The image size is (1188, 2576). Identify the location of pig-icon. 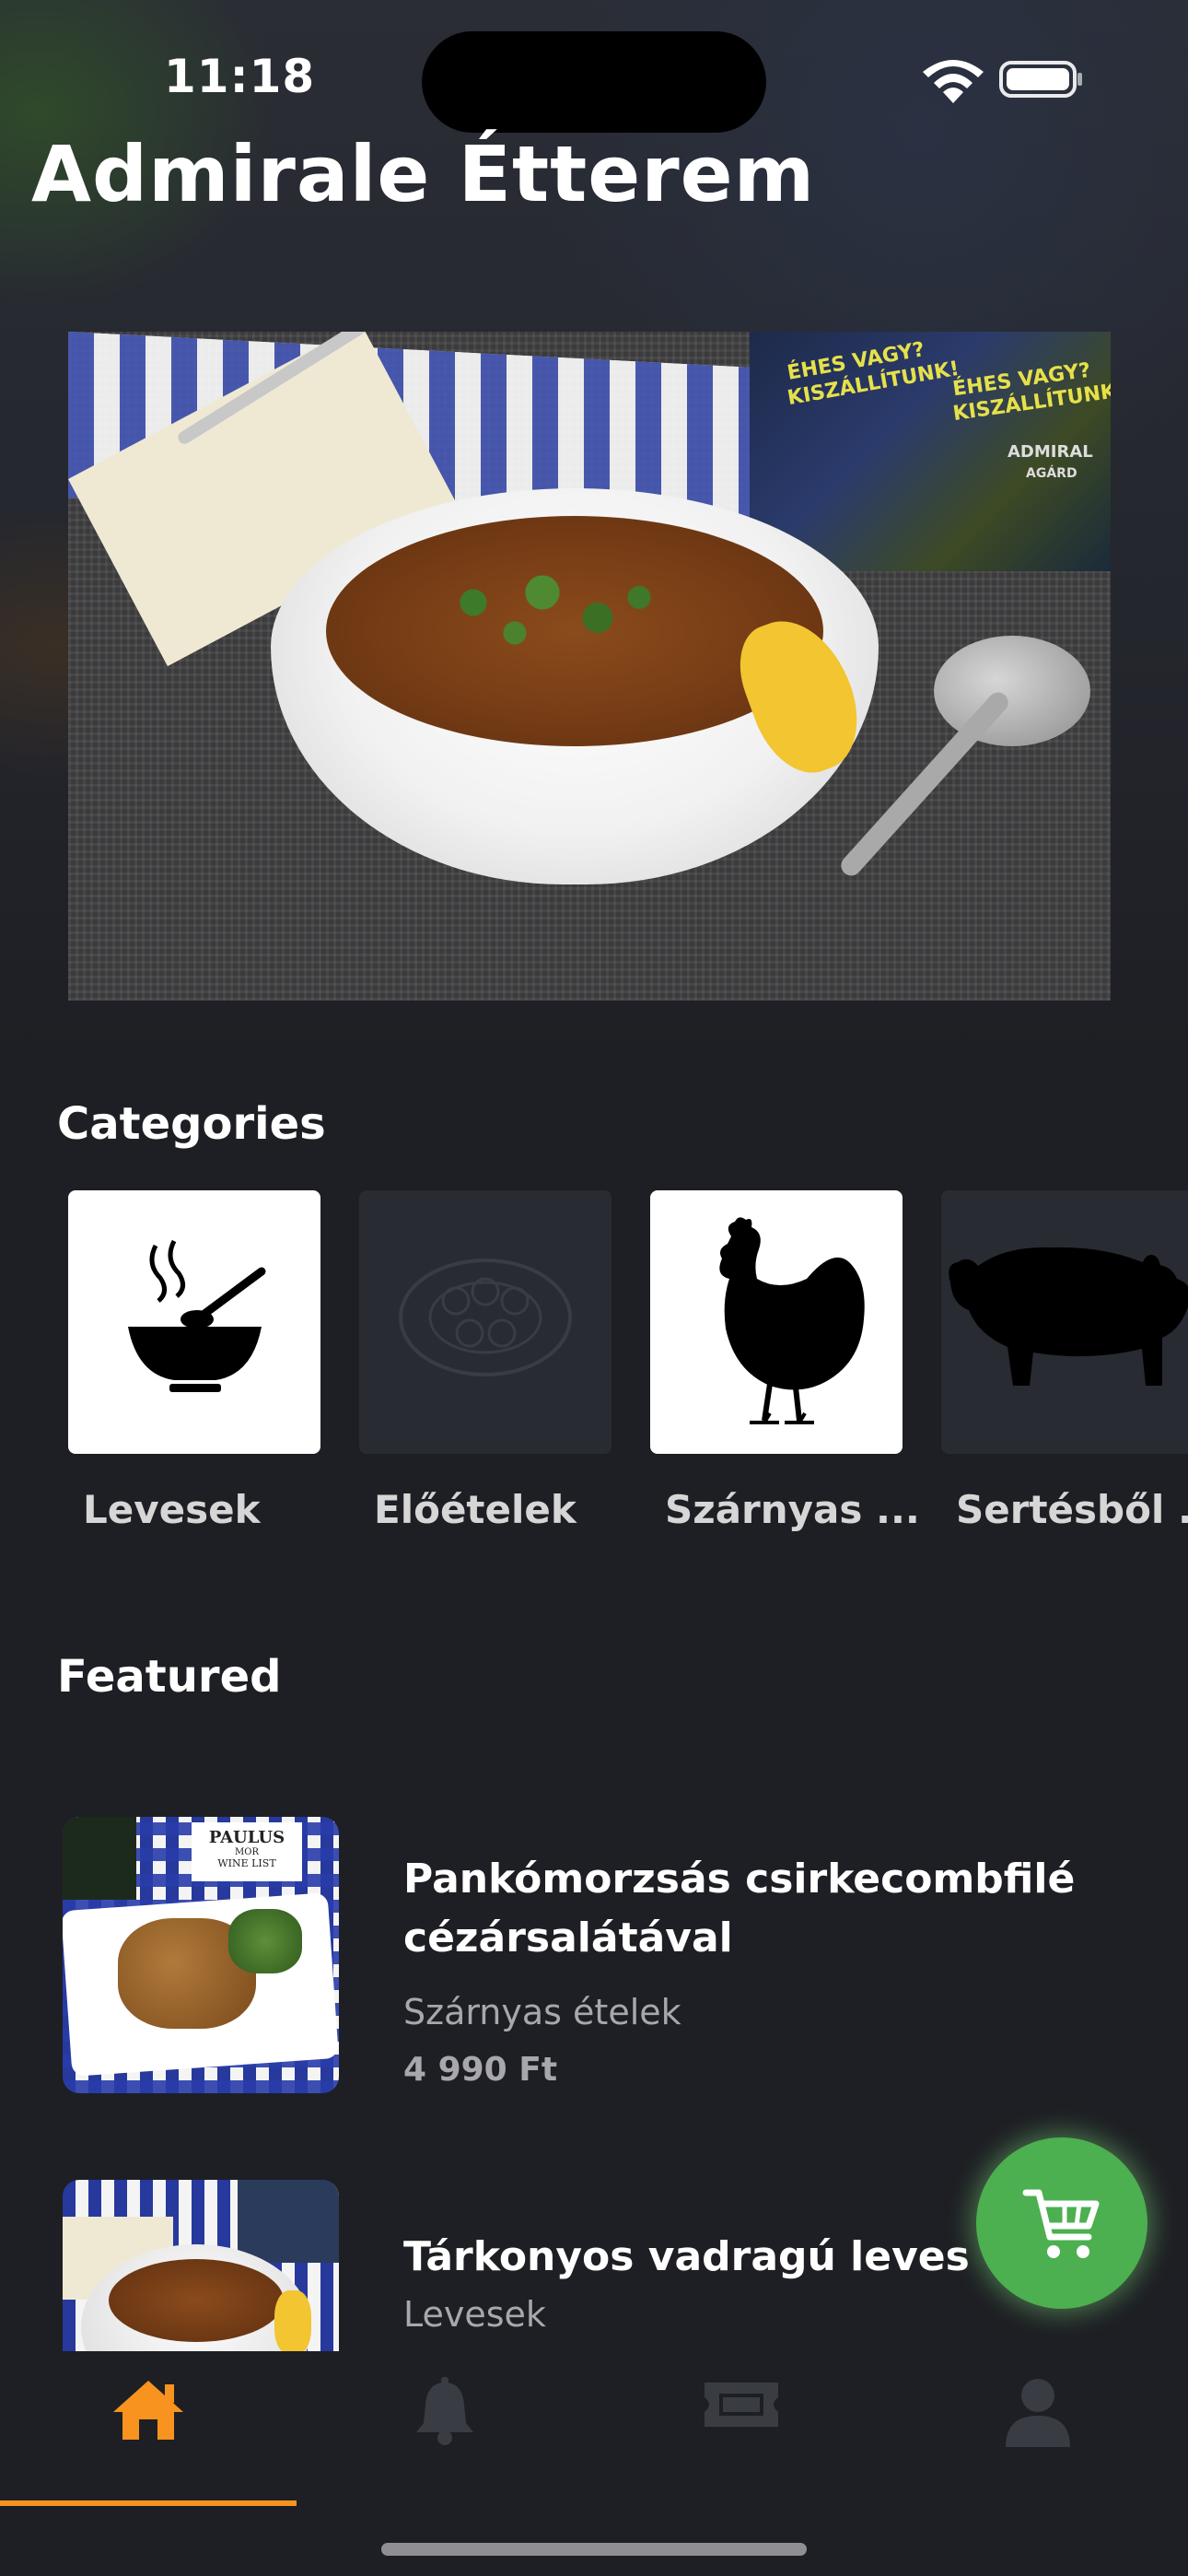
(1068, 1316).